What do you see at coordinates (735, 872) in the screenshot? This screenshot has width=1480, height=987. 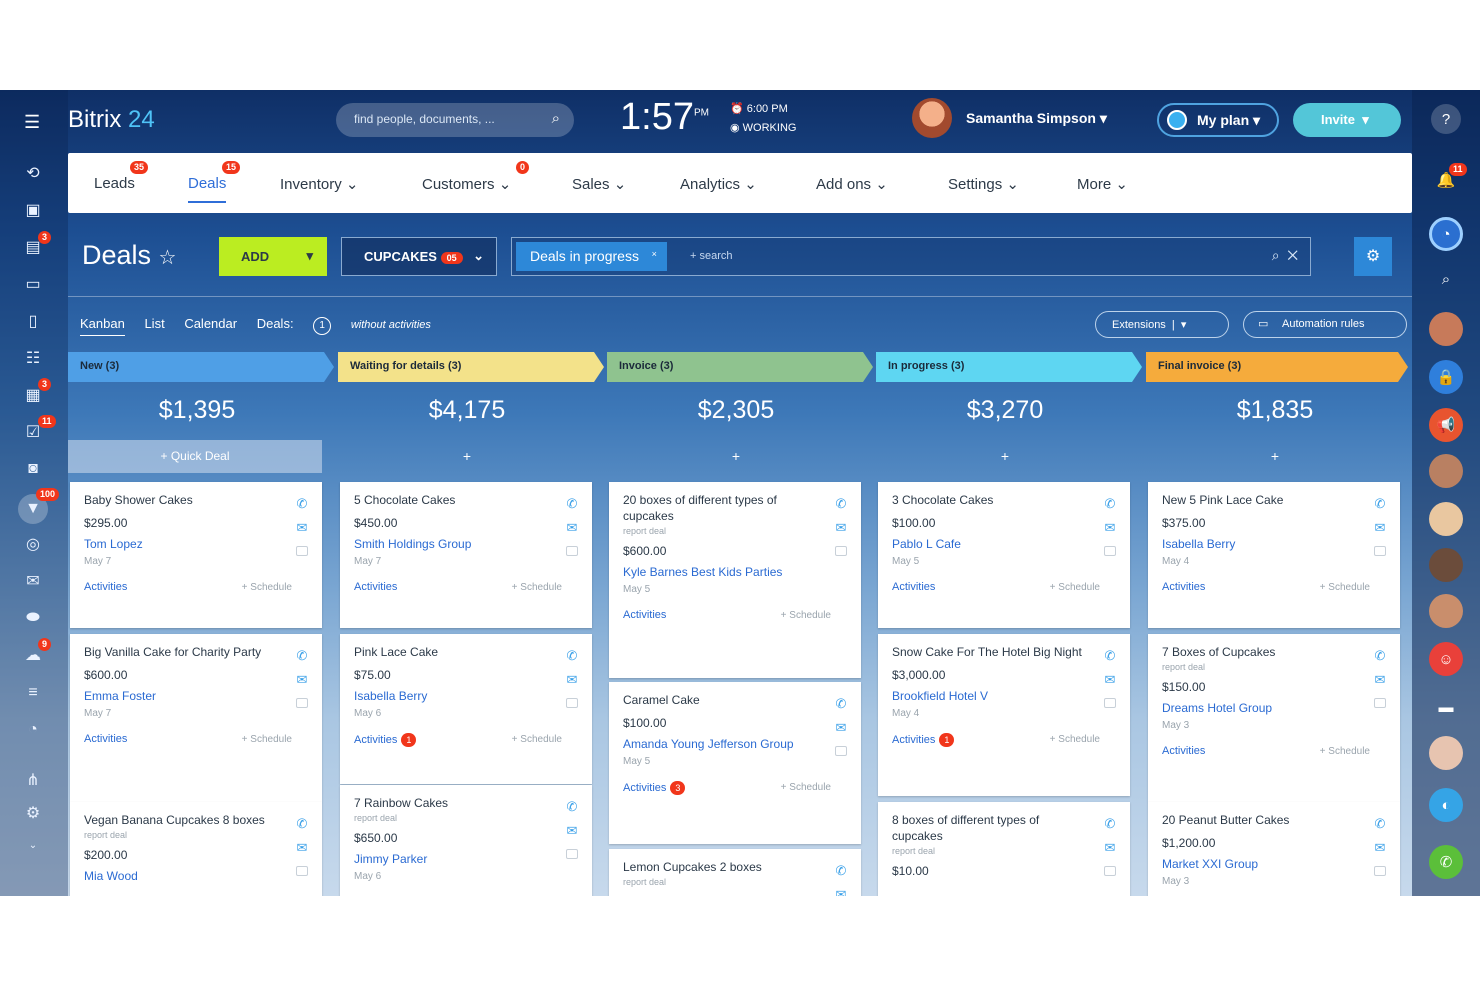 I see `deal-card: Lemon Cupcakes 2 boxes report deal ✆ ✉` at bounding box center [735, 872].